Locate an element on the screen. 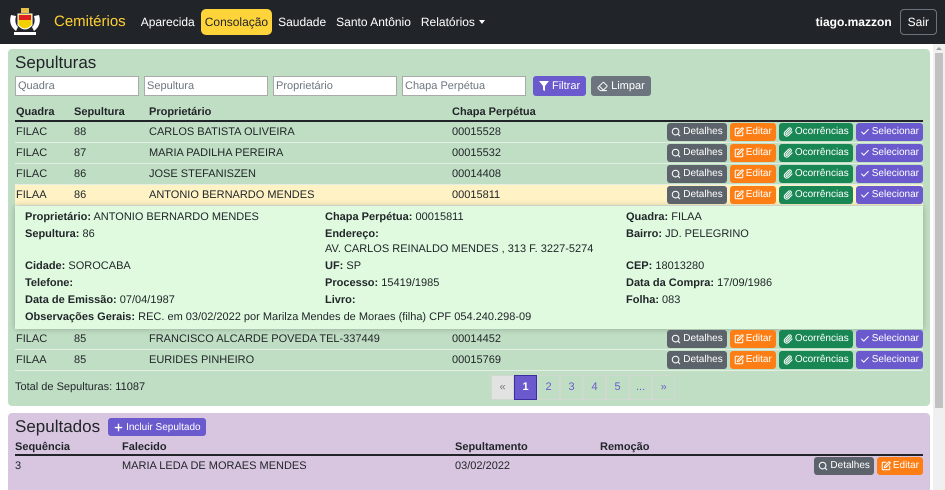 The height and width of the screenshot is (490, 945). logout-button: Sair is located at coordinates (918, 22).